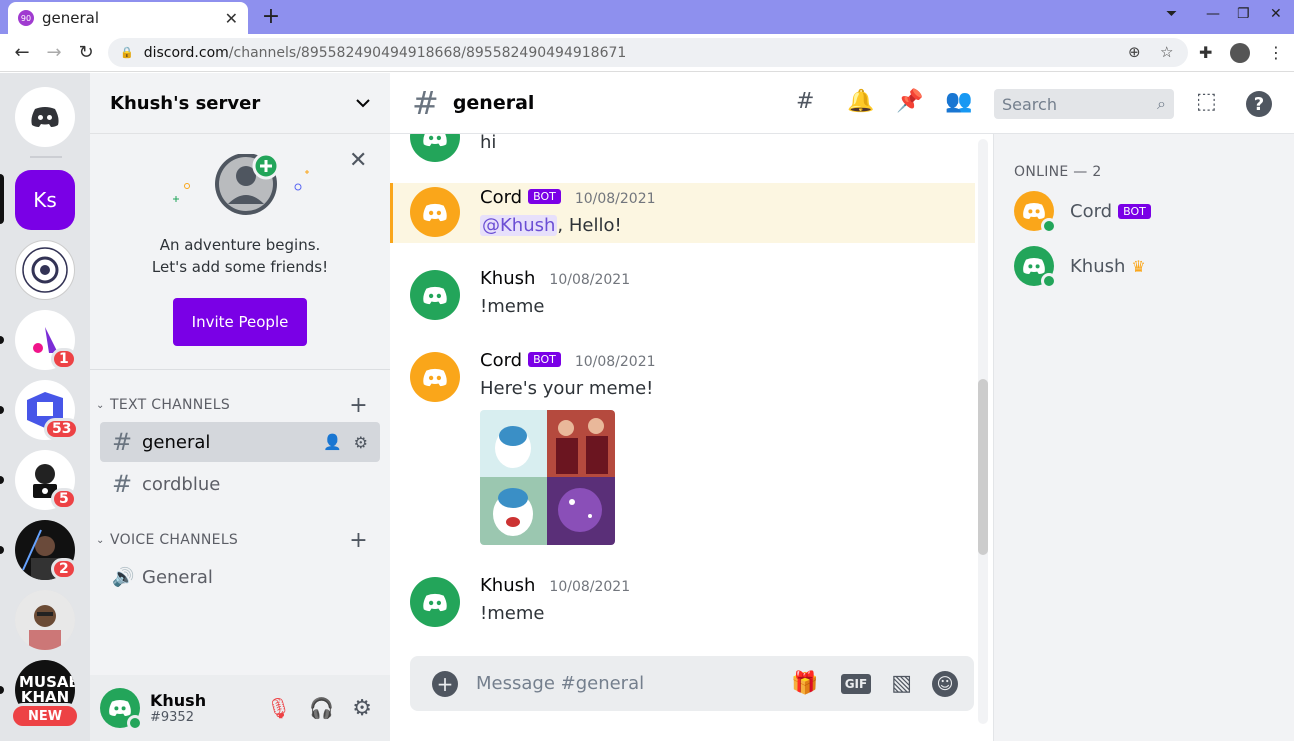 This screenshot has height=741, width=1294. What do you see at coordinates (1213, 14) in the screenshot?
I see `minimize-icon: —` at bounding box center [1213, 14].